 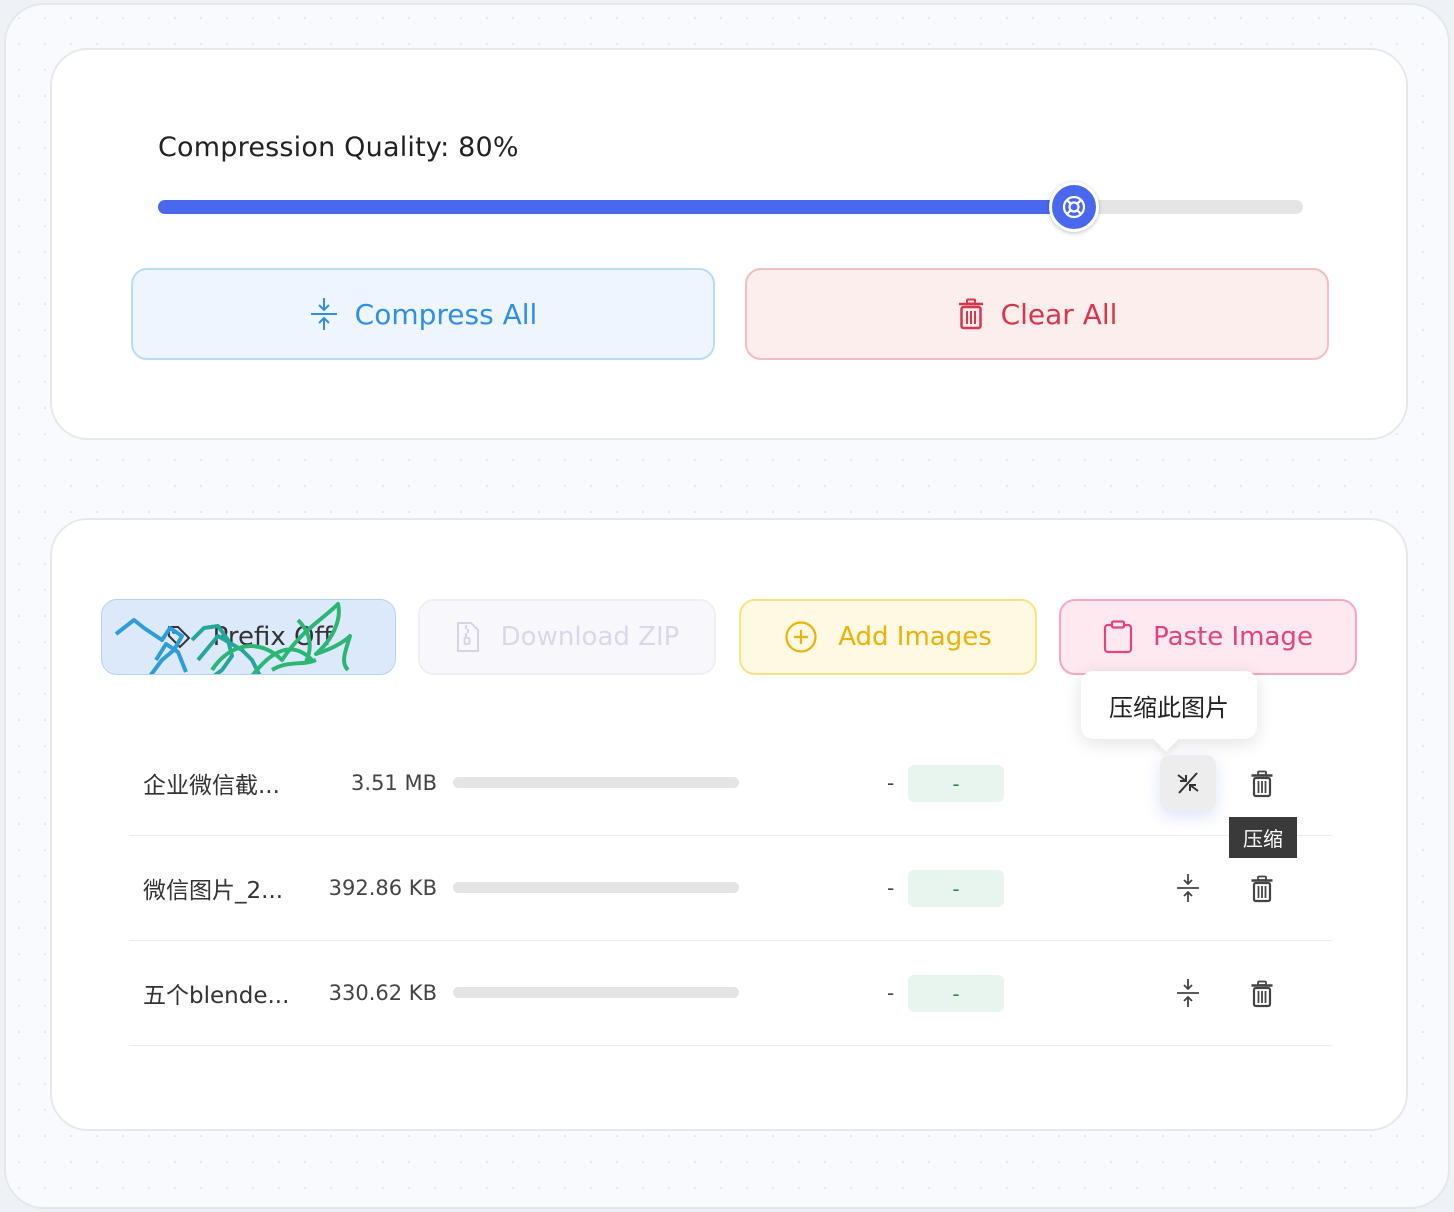 I want to click on paste-image-button: Paste Image, so click(x=1208, y=637).